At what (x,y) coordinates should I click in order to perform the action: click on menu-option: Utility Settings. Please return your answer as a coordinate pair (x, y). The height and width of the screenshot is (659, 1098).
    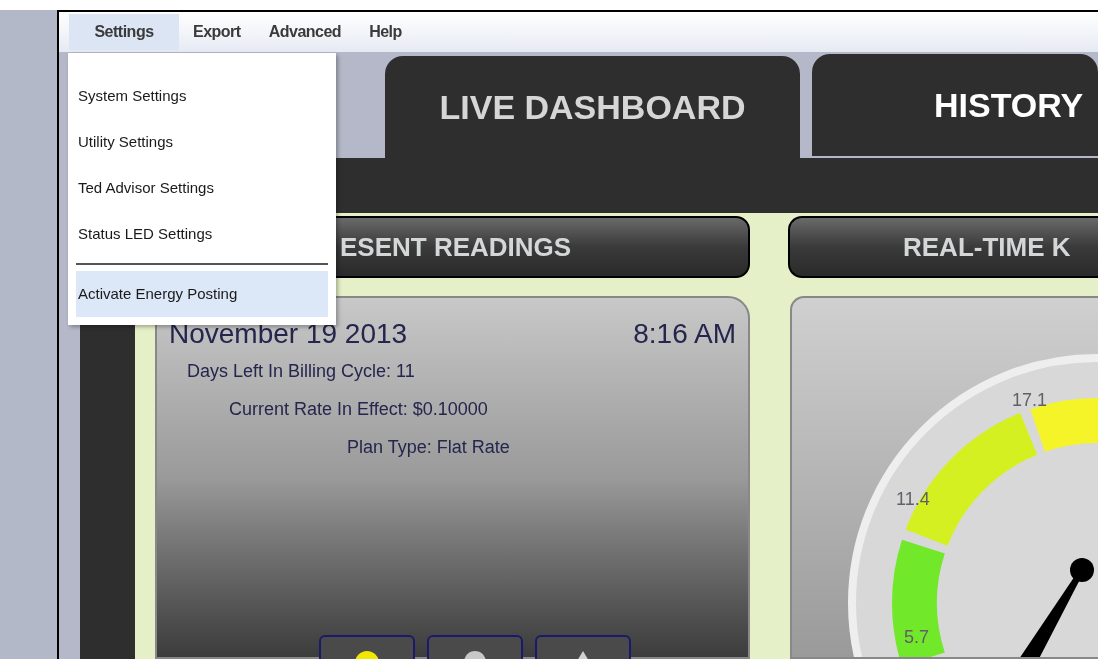
    Looking at the image, I should click on (202, 142).